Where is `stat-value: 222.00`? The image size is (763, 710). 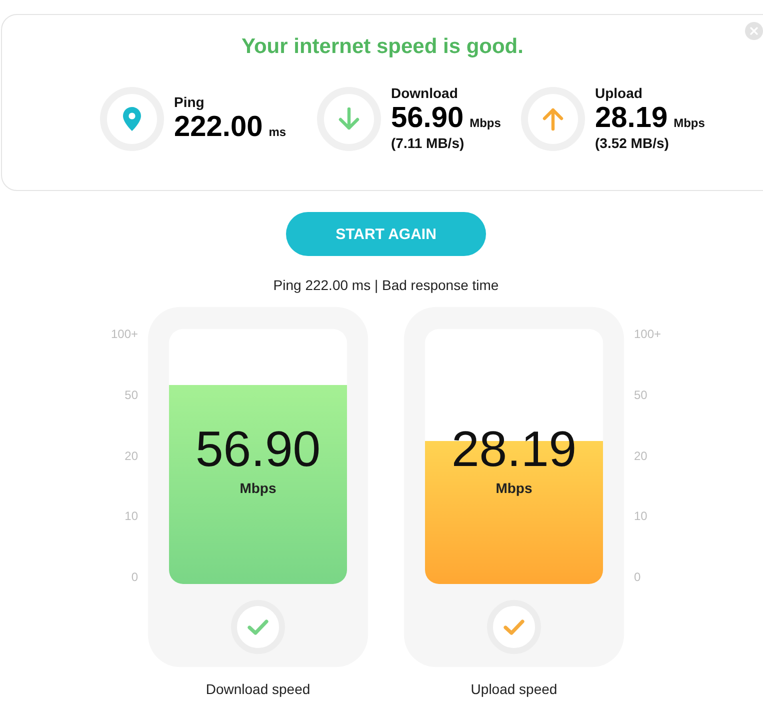
stat-value: 222.00 is located at coordinates (218, 127).